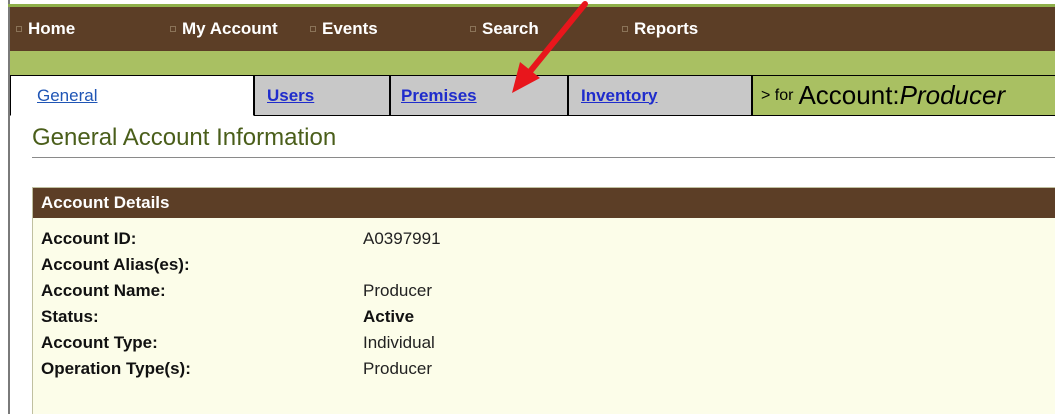  Describe the element at coordinates (660, 95) in the screenshot. I see `tab-inventory: Inventory` at that location.